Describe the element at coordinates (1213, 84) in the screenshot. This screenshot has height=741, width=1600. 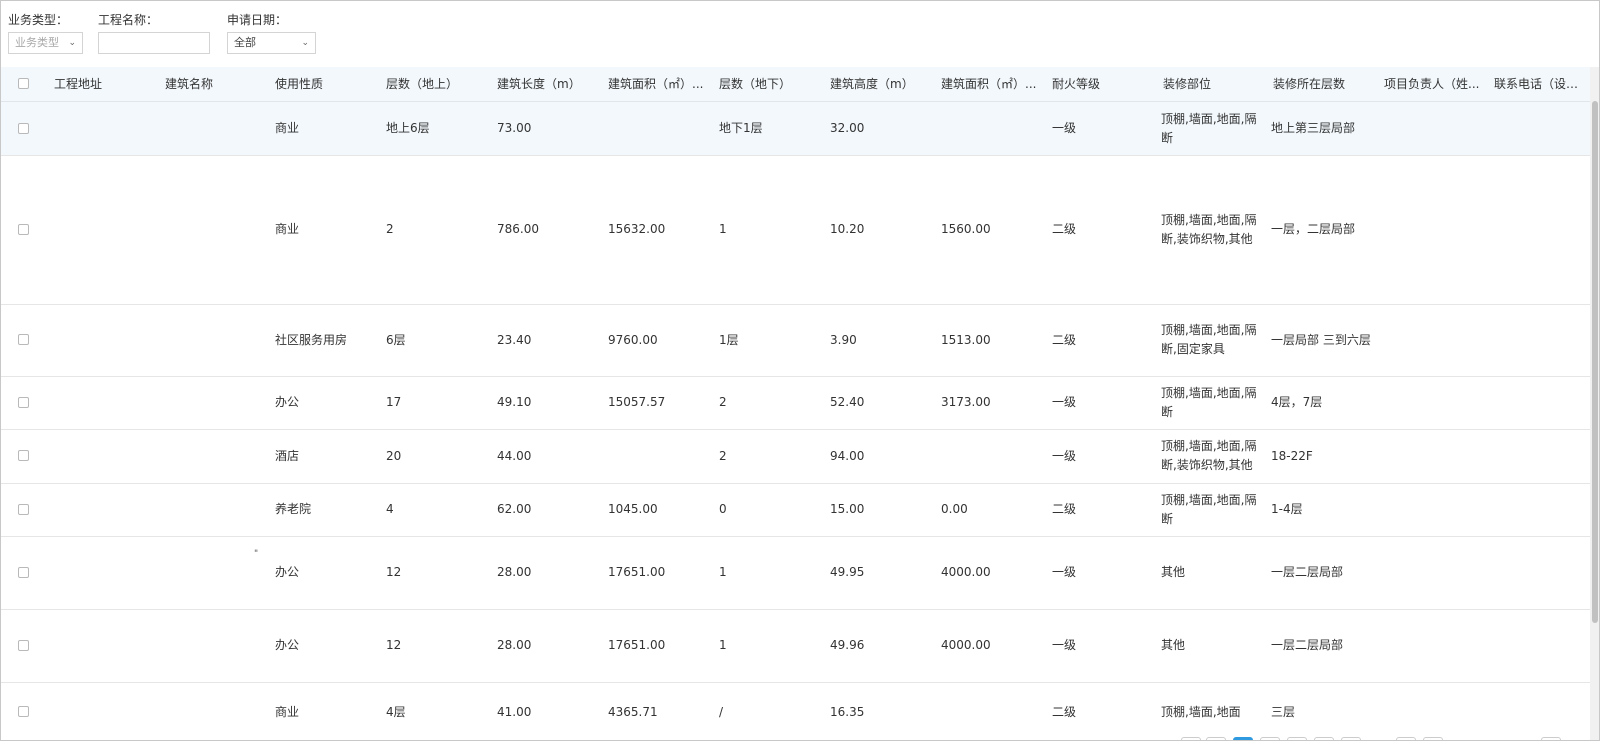
I see `column-header-deco-parts: 装修部位` at that location.